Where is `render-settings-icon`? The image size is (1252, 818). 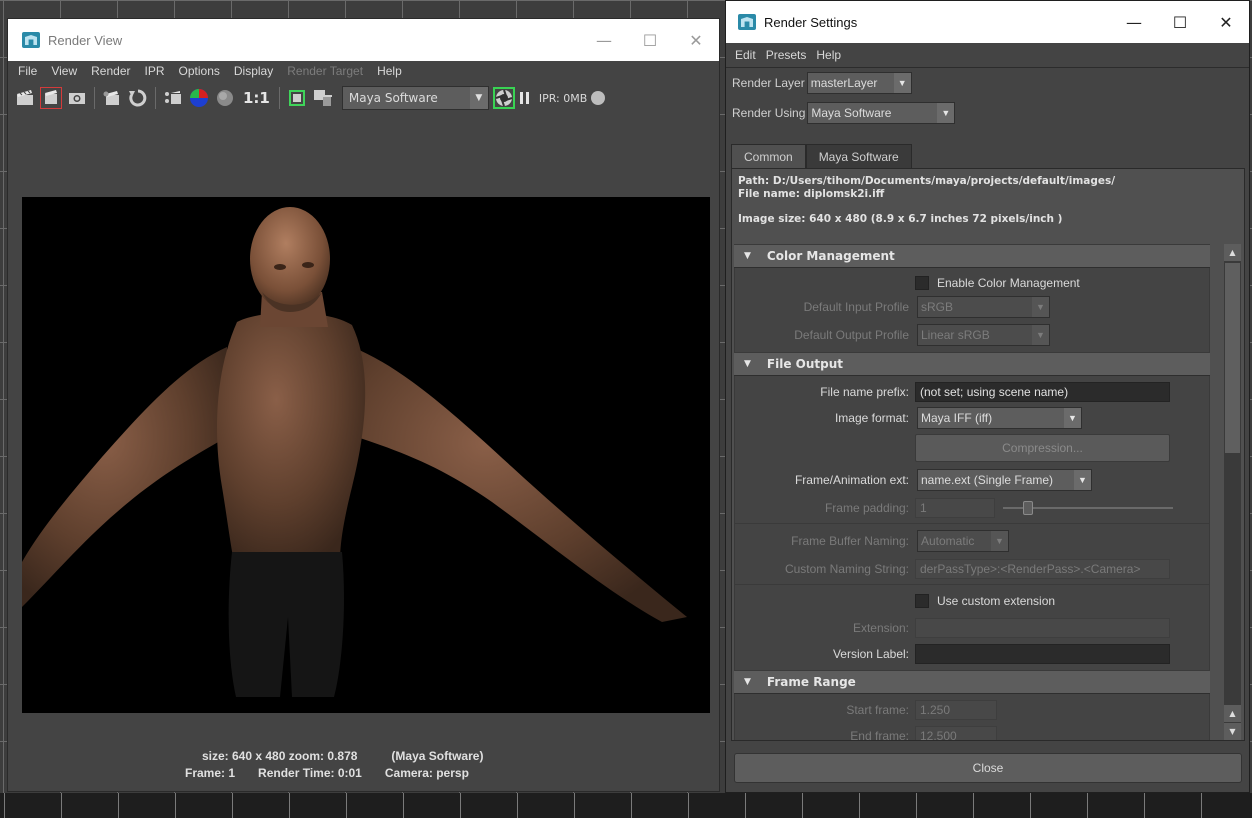
render-settings-icon is located at coordinates (503, 98).